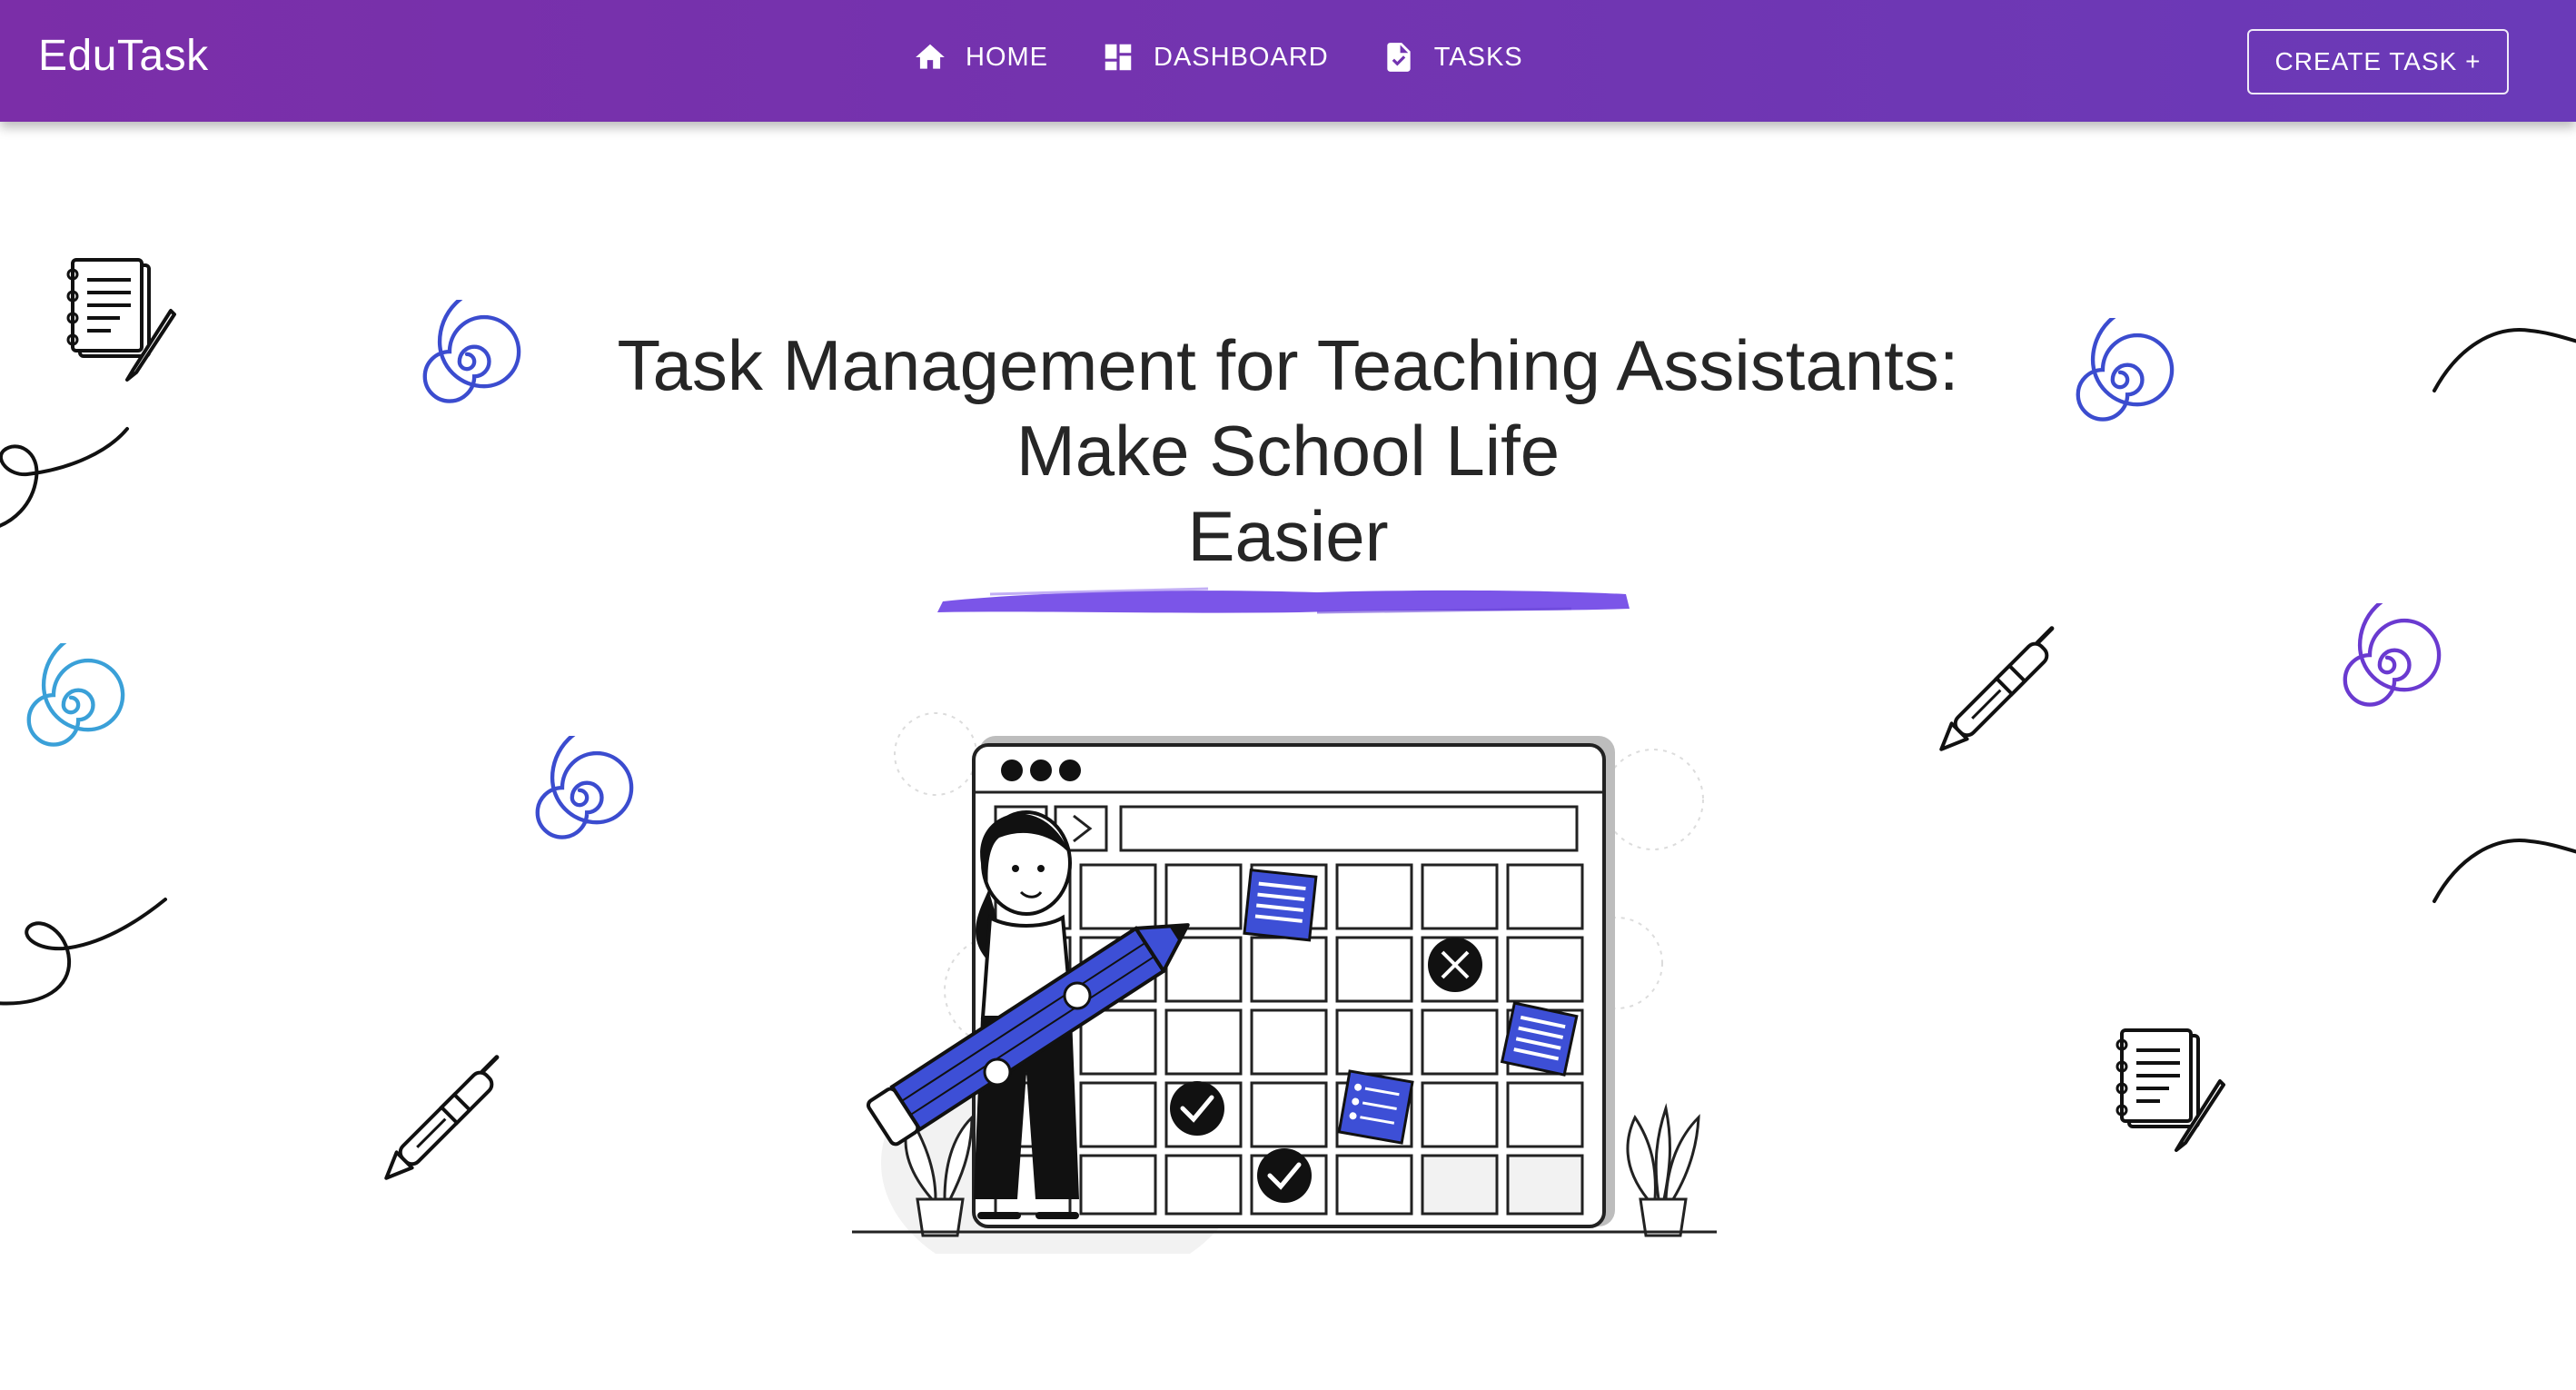  What do you see at coordinates (1007, 57) in the screenshot?
I see `nav-home-label: HOME` at bounding box center [1007, 57].